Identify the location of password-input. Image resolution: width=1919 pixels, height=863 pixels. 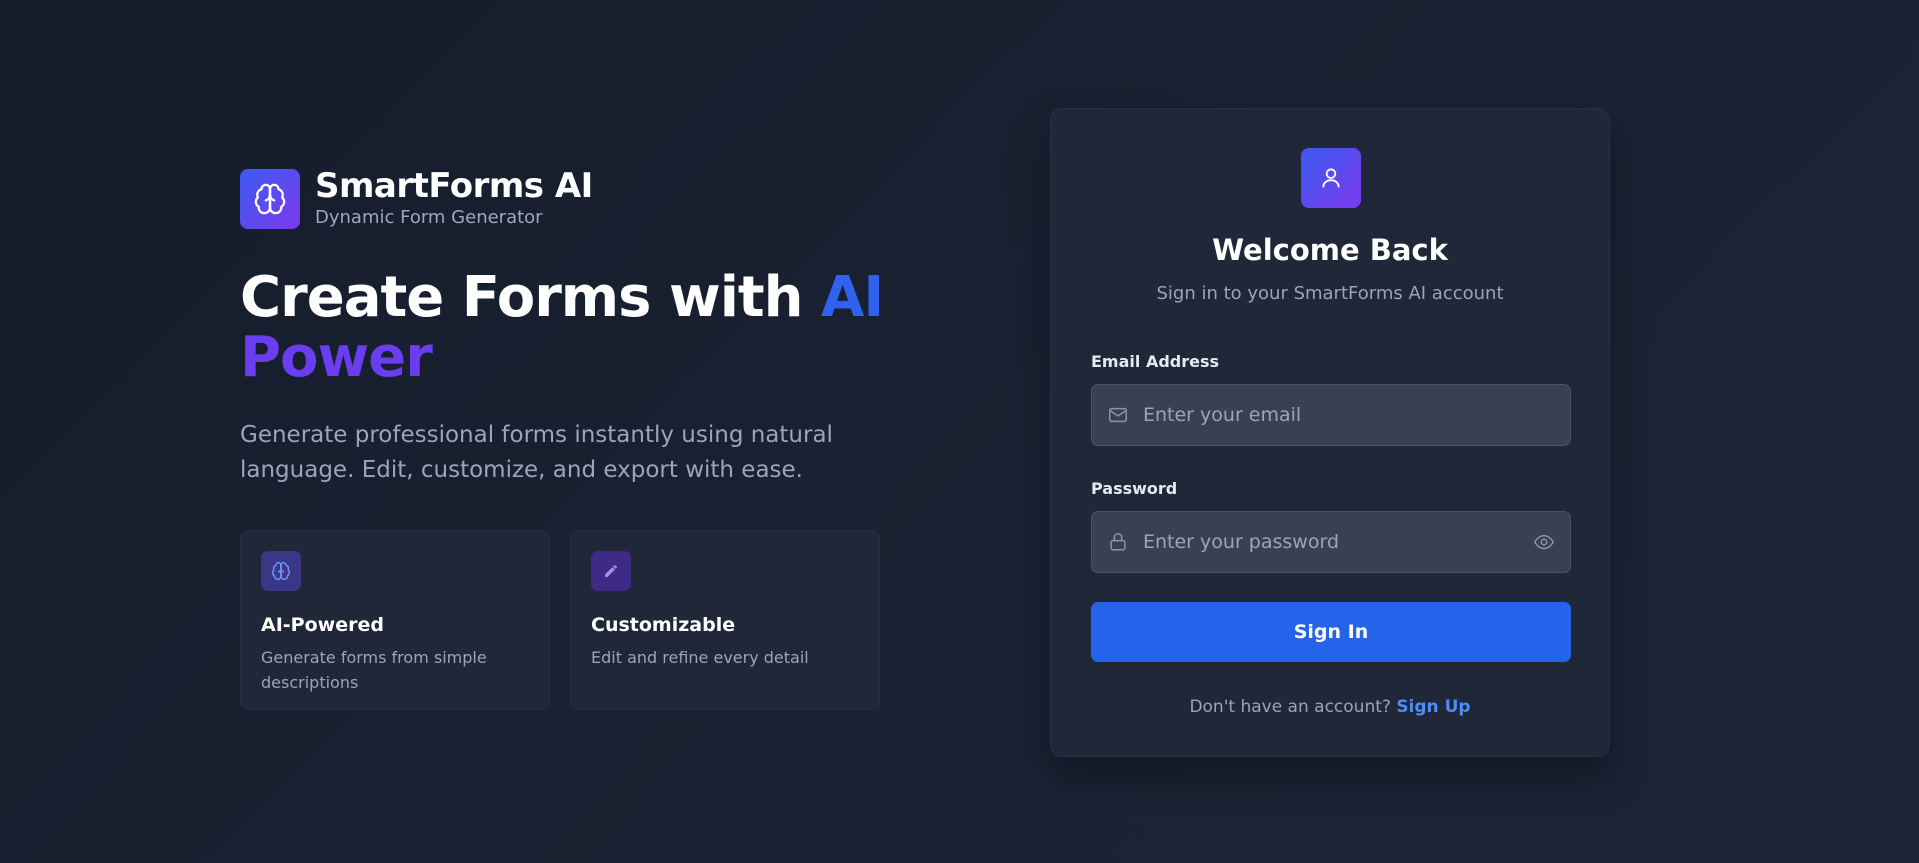
(1330, 542).